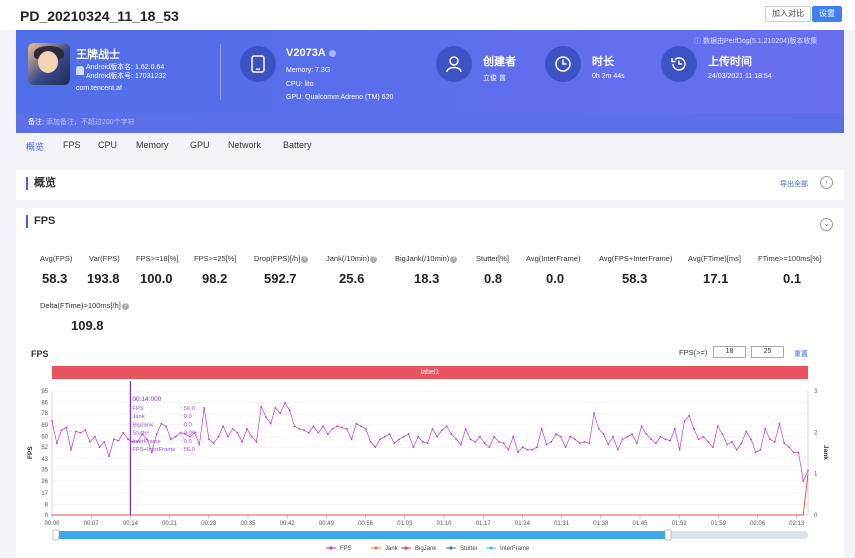 The width and height of the screenshot is (855, 558). I want to click on cursor-row-value: : 56.0, so click(187, 450).